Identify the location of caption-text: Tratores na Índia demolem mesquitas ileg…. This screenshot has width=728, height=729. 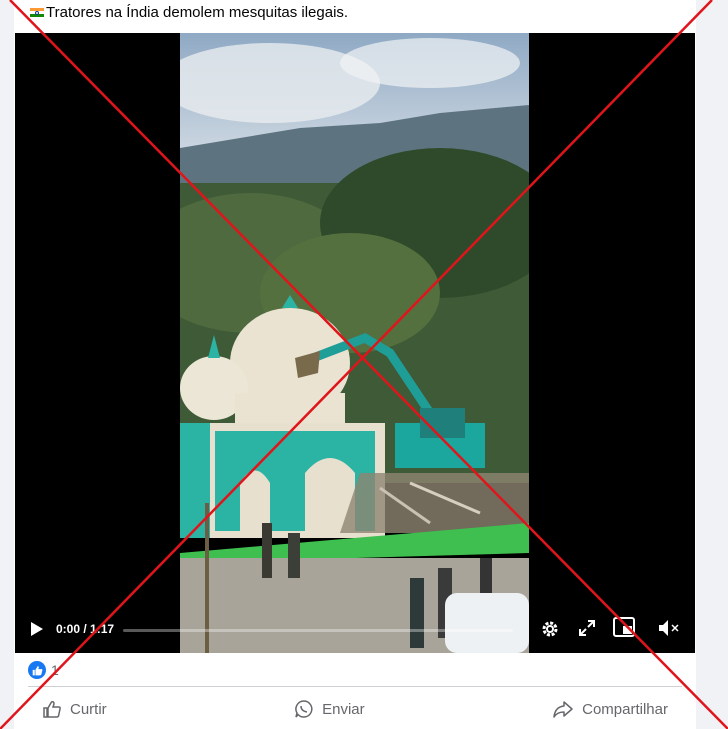
(197, 12).